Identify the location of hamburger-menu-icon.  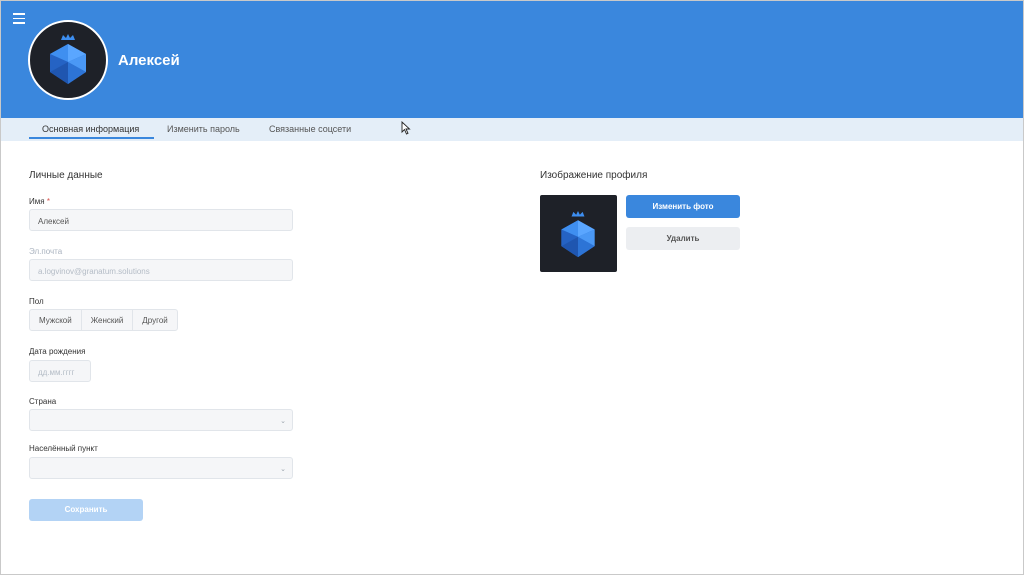
(20, 18).